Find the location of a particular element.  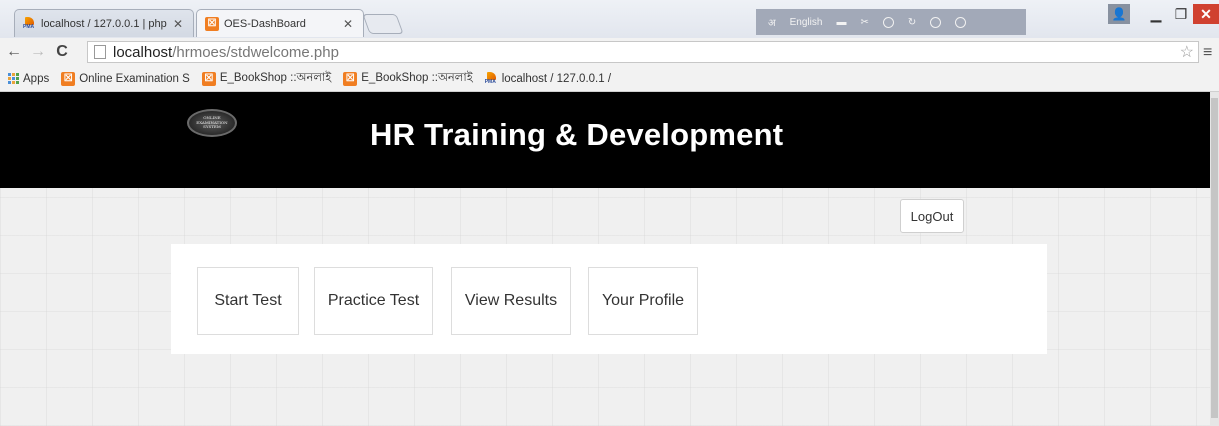

scrollbar-thumb is located at coordinates (1214, 258).